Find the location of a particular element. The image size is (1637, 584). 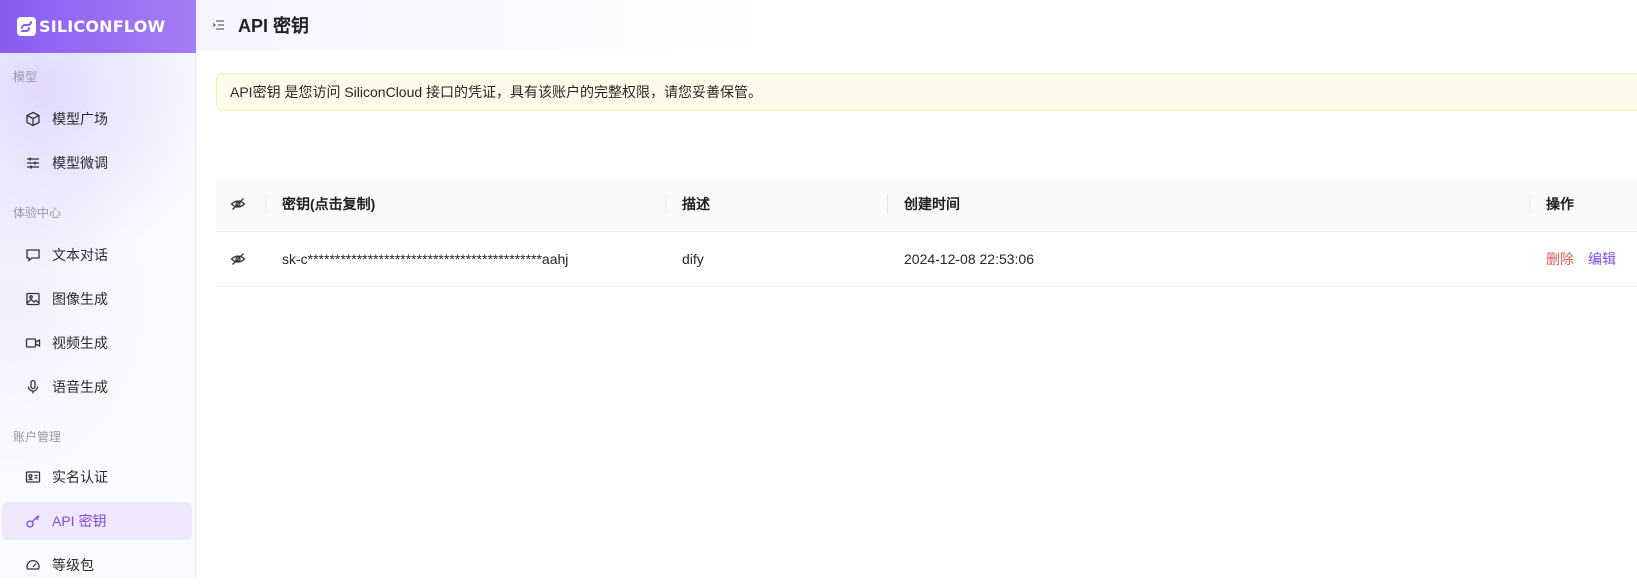

column-header-key: 密钥(点击复制) is located at coordinates (329, 204).